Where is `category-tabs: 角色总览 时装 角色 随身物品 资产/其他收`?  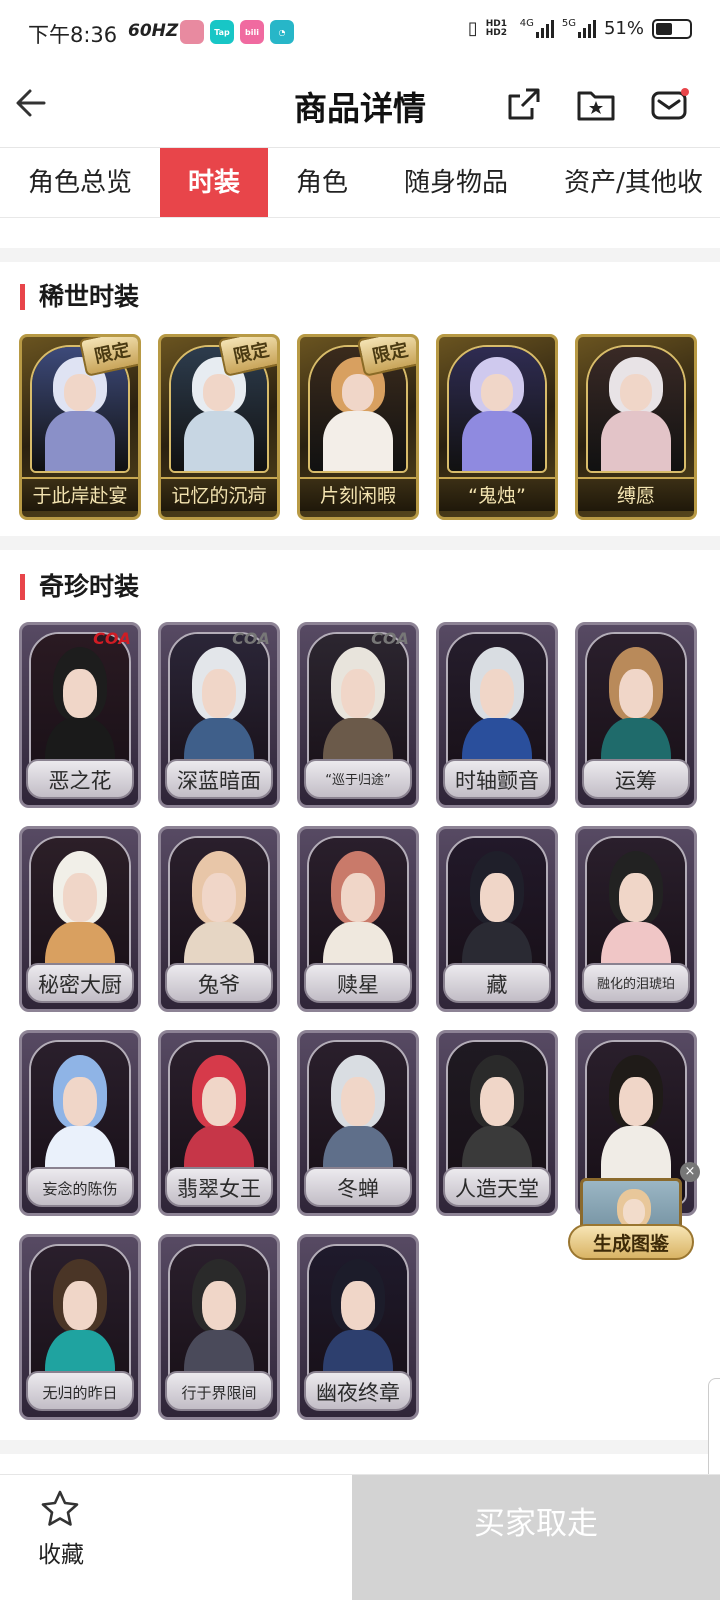 category-tabs: 角色总览 时装 角色 随身物品 资产/其他收 is located at coordinates (360, 183).